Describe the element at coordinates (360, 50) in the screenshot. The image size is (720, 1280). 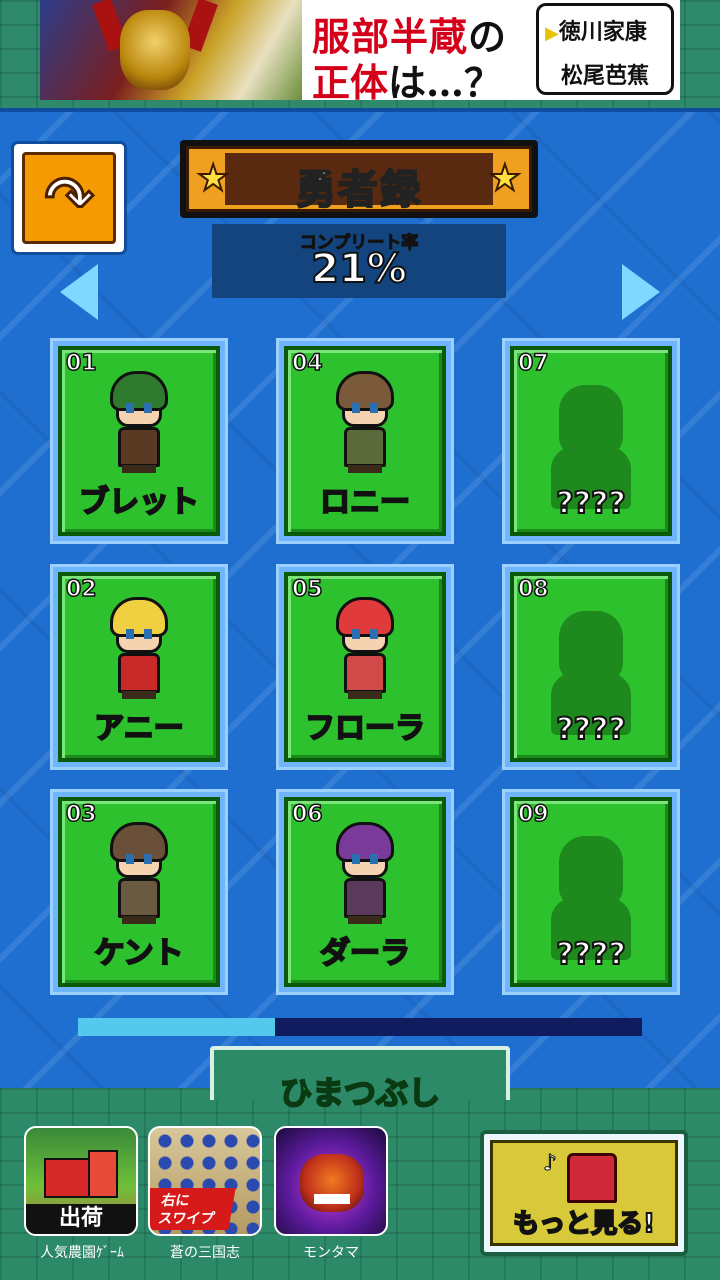
I see `ad-banner: 服部半蔵の 正体は…？ ▶徳川家康 松尾芭蕉` at that location.